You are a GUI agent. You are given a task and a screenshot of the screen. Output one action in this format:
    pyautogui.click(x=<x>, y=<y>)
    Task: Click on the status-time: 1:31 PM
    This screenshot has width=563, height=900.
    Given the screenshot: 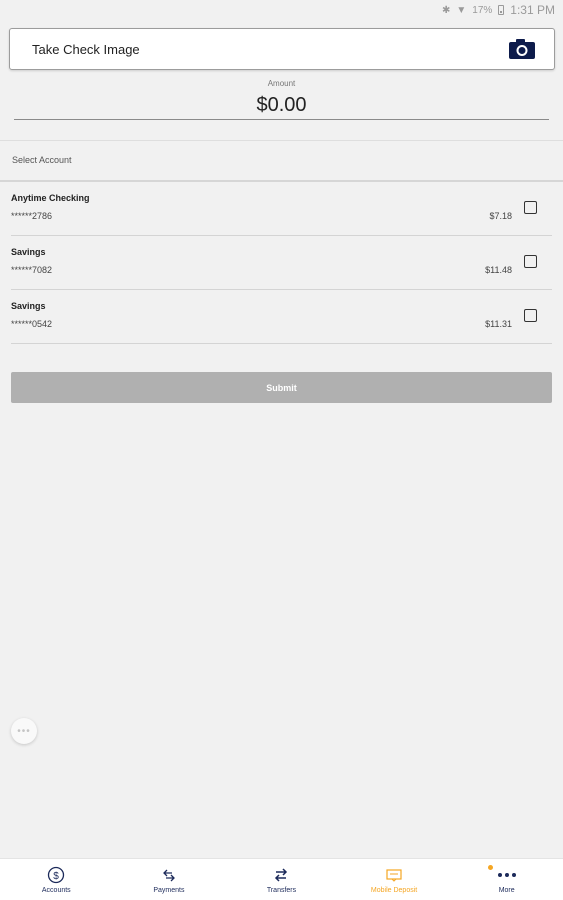 What is the action you would take?
    pyautogui.click(x=532, y=10)
    